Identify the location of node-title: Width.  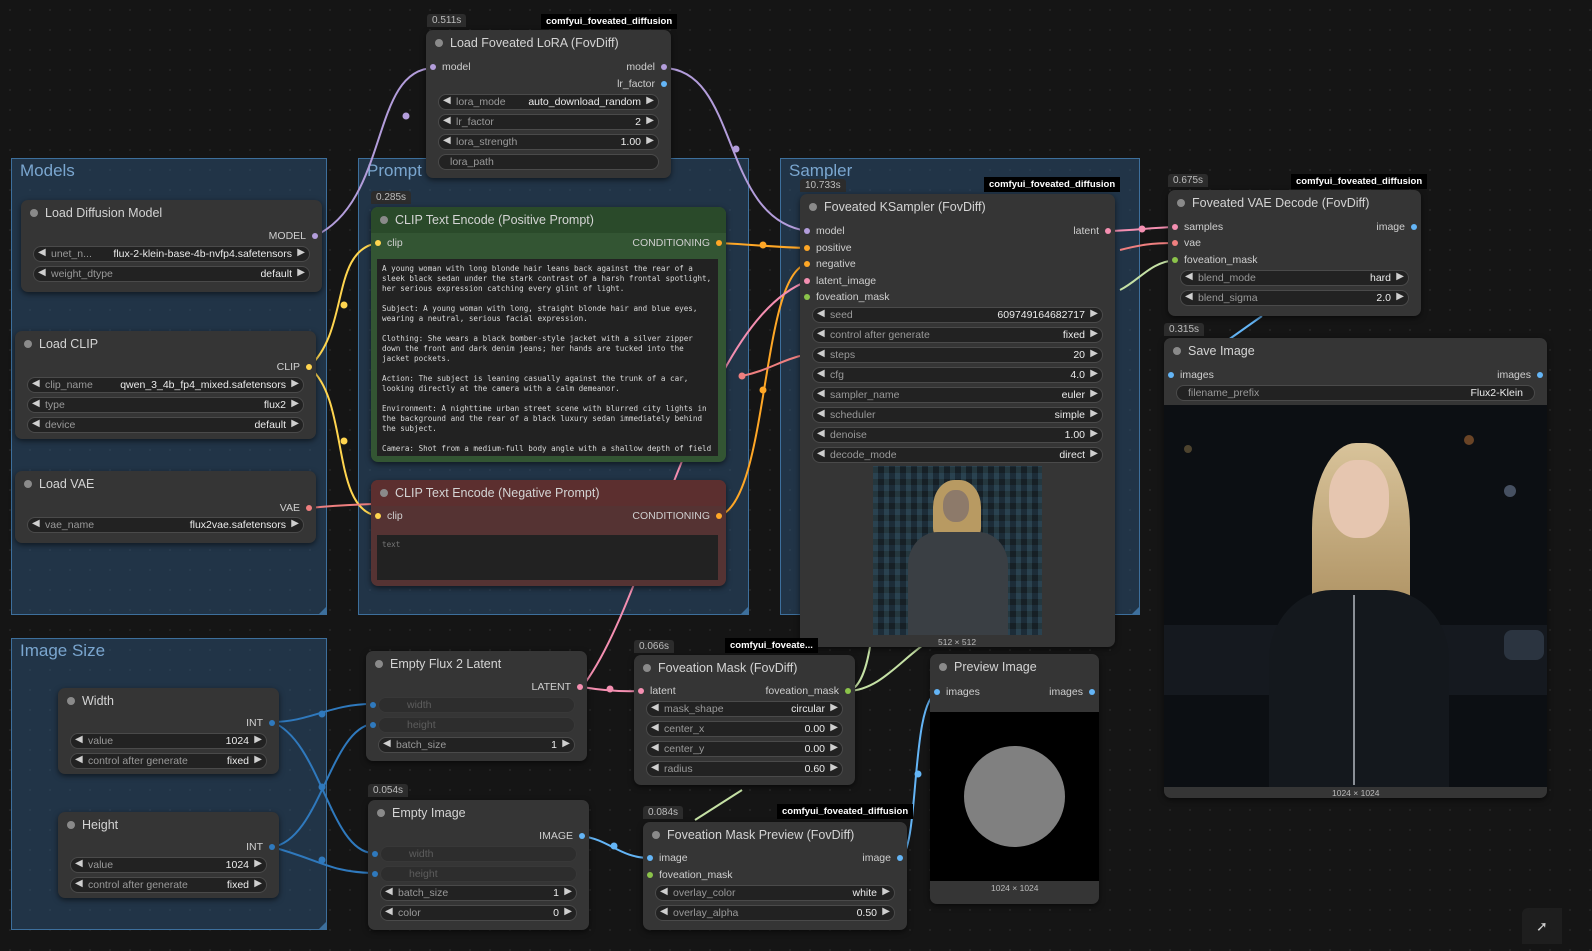
(168, 701).